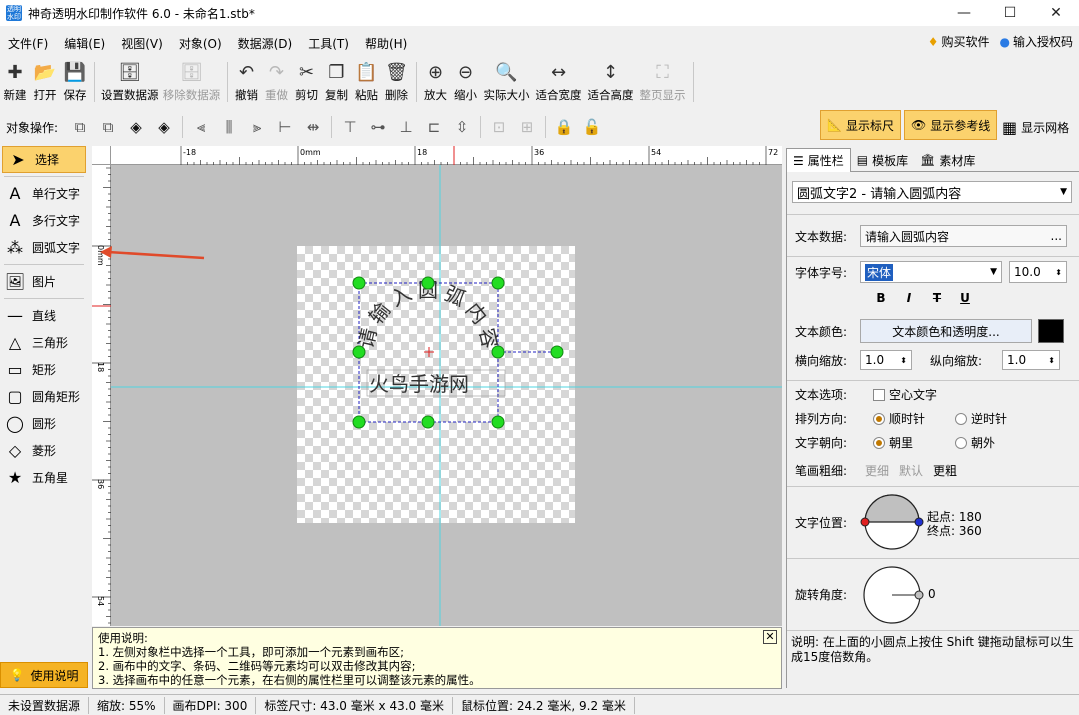 The width and height of the screenshot is (1079, 715). What do you see at coordinates (246, 95) in the screenshot?
I see `undo-label: 撤销` at bounding box center [246, 95].